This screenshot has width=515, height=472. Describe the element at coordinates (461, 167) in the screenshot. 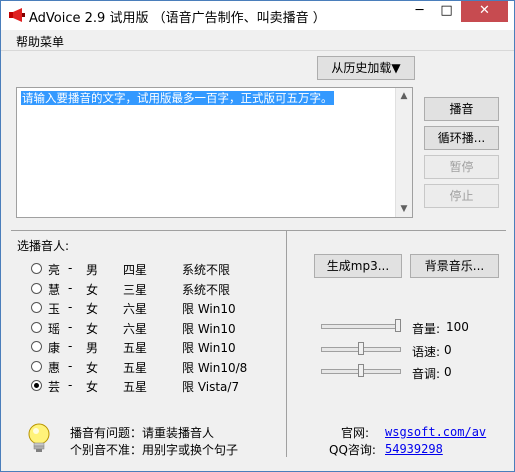

I see `pause-button: 暂停` at that location.